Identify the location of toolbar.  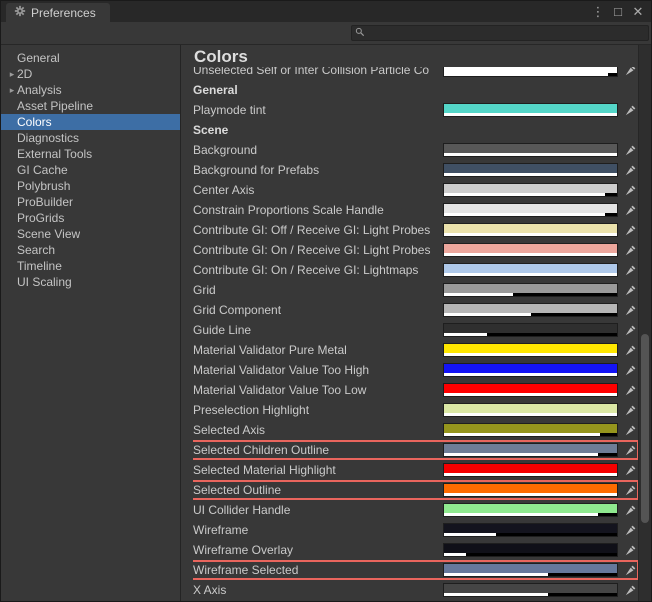
(326, 33).